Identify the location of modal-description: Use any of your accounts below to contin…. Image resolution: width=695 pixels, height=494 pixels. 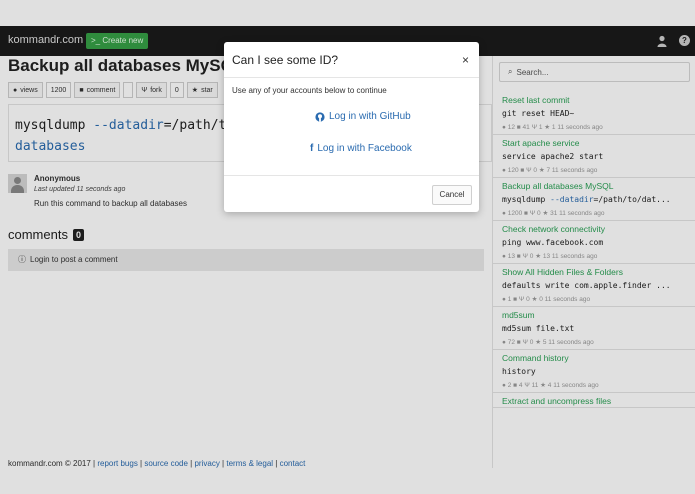
(309, 90).